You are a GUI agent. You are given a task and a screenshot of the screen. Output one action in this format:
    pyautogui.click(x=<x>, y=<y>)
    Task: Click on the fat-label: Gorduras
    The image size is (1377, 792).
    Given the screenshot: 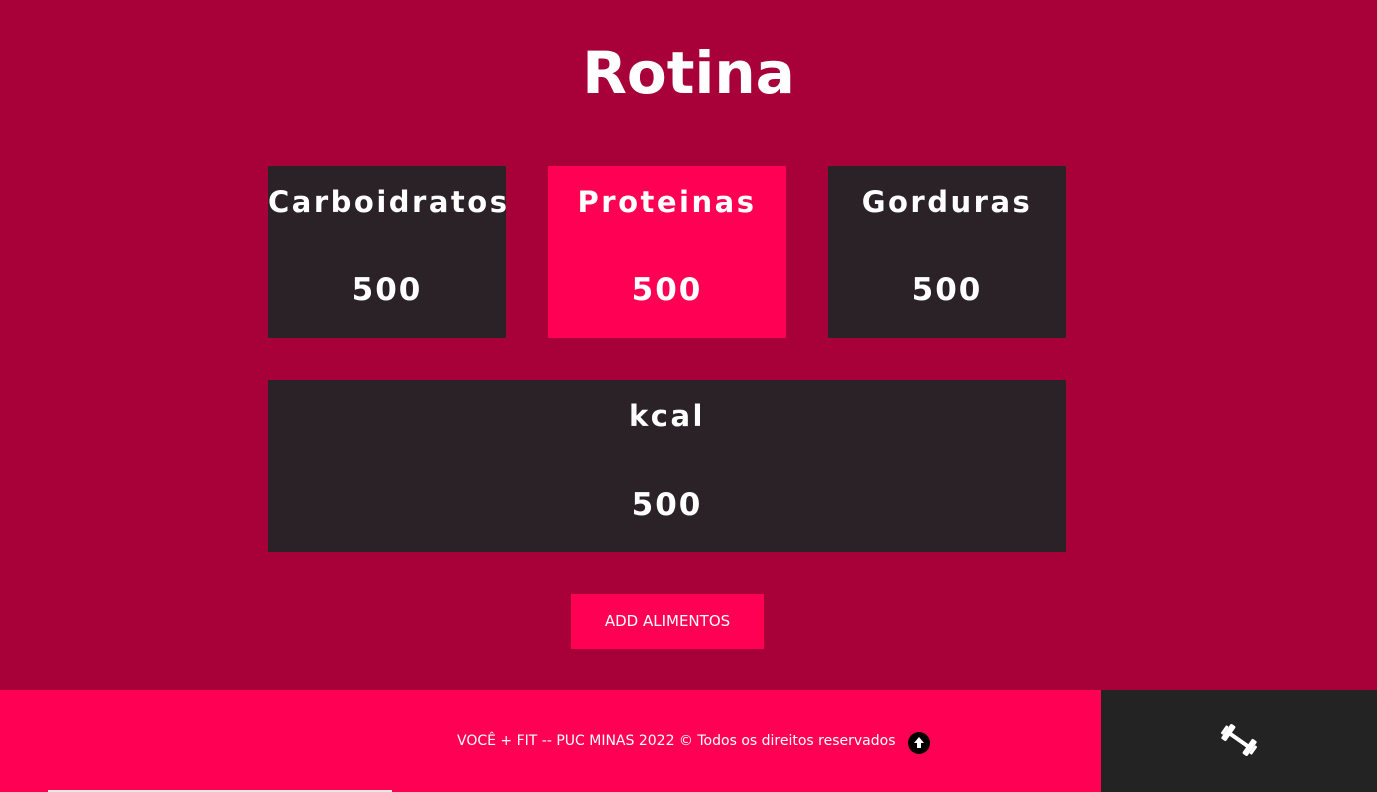 What is the action you would take?
    pyautogui.click(x=947, y=202)
    